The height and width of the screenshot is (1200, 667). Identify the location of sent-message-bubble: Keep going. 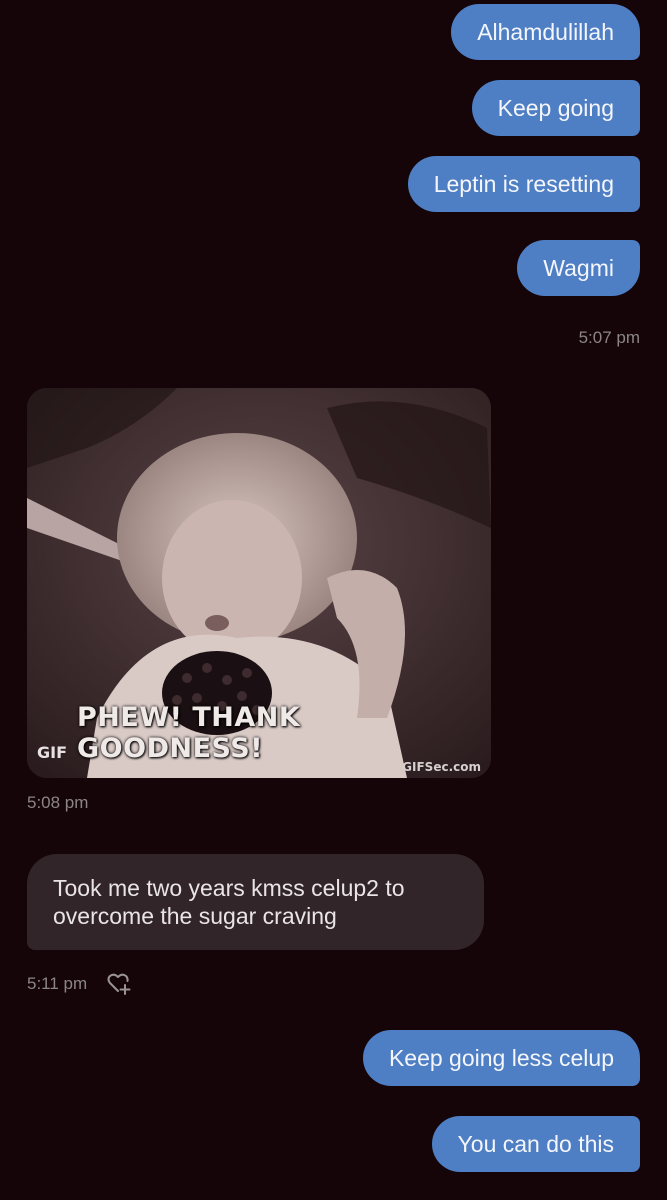
(555, 108).